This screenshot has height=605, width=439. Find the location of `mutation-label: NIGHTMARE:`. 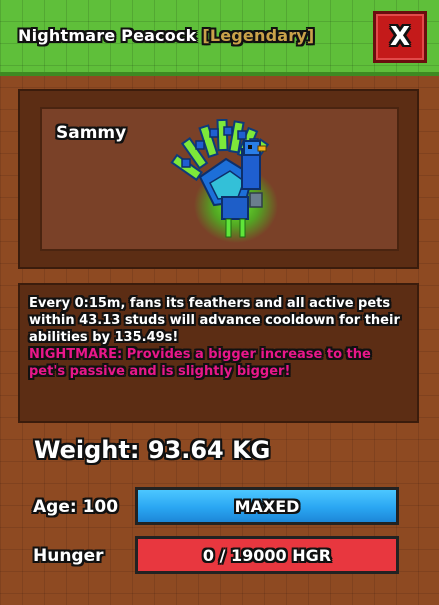

mutation-label: NIGHTMARE: is located at coordinates (76, 354).